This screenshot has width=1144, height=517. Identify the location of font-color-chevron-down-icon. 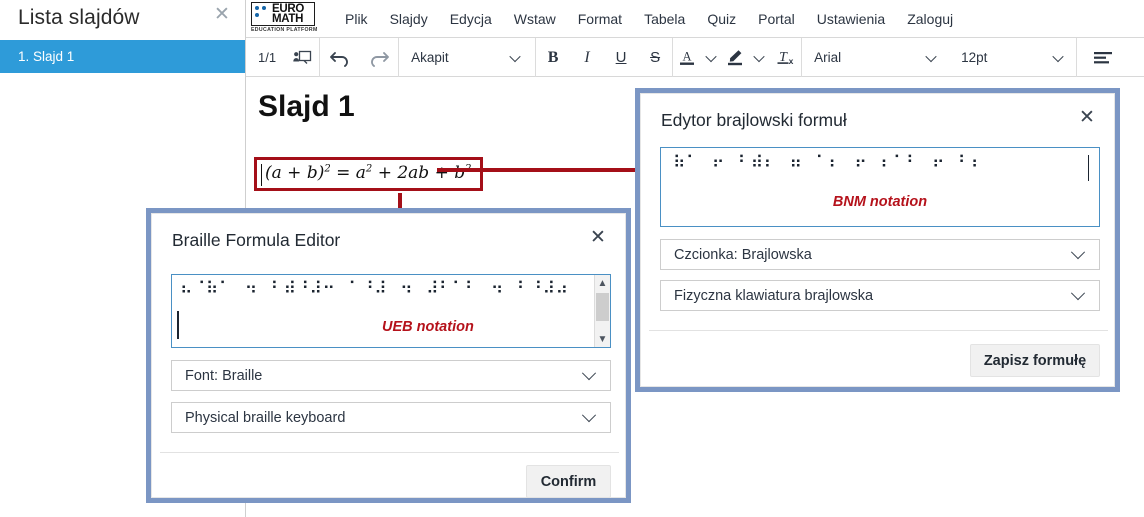
(711, 57).